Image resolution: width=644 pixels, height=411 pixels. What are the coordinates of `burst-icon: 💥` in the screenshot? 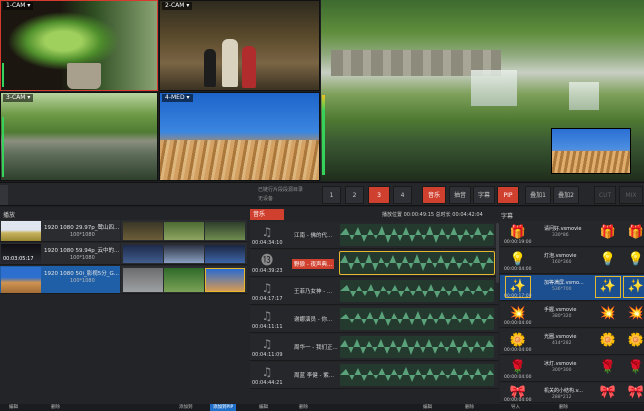 It's located at (608, 313).